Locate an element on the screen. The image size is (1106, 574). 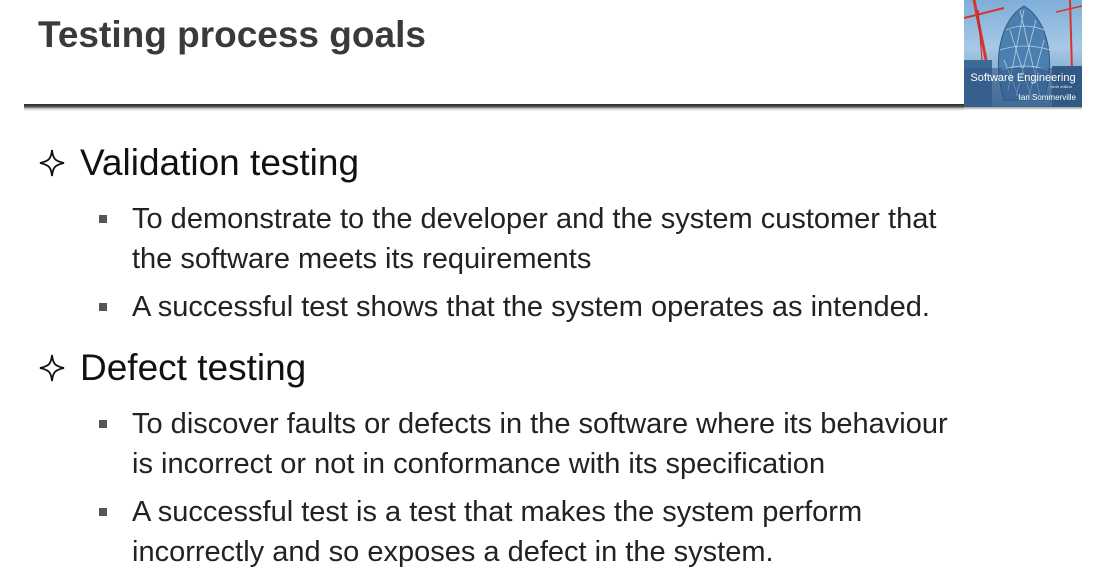
section-defect-testing: Defect testing is located at coordinates (172, 367).